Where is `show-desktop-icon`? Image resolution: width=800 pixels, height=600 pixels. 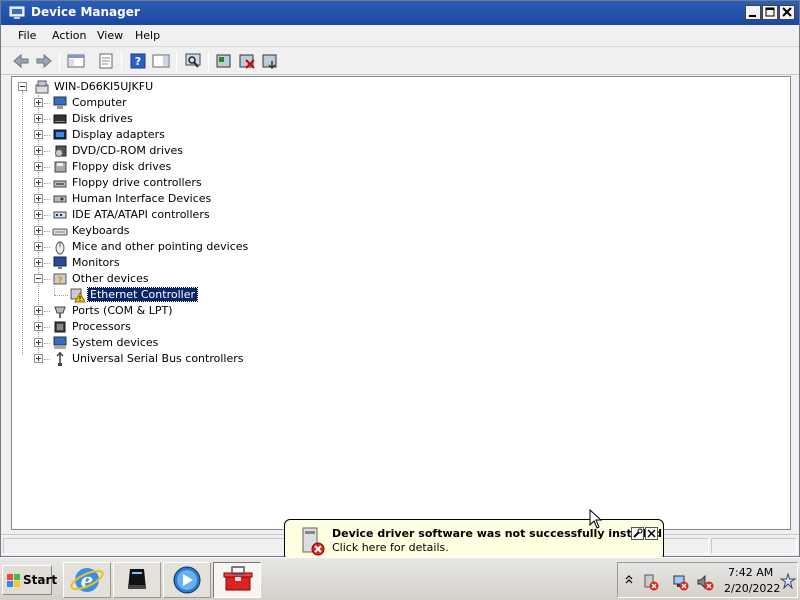 show-desktop-icon is located at coordinates (788, 581).